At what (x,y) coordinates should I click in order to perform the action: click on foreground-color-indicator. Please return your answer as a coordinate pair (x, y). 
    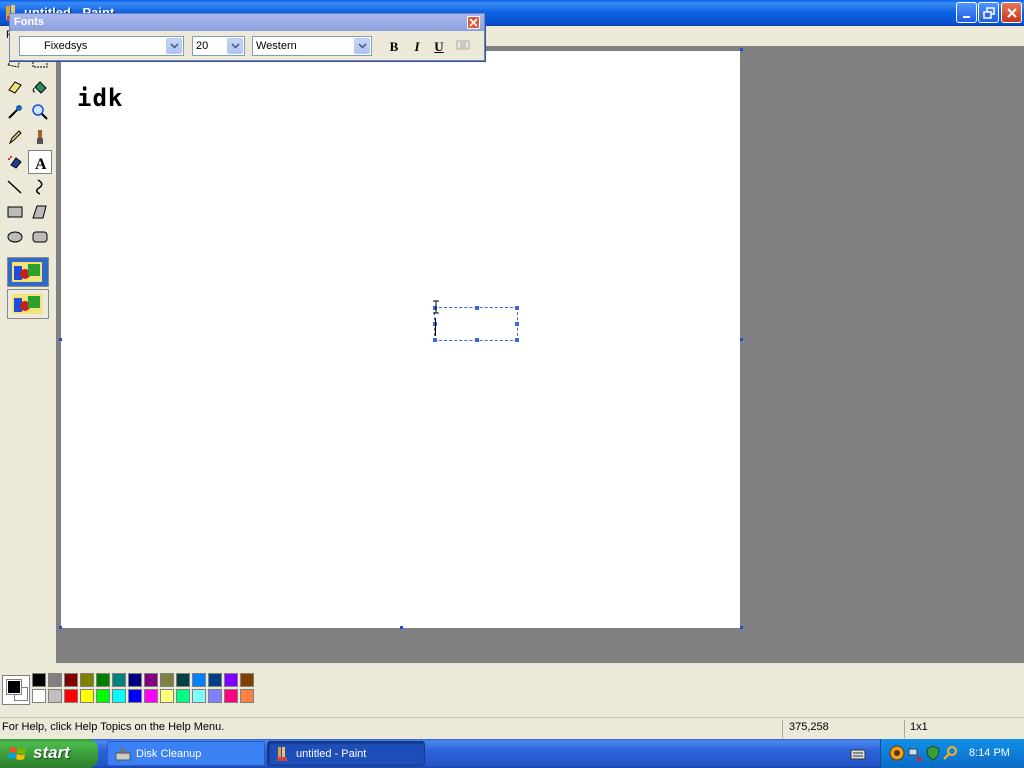
    Looking at the image, I should click on (14, 687).